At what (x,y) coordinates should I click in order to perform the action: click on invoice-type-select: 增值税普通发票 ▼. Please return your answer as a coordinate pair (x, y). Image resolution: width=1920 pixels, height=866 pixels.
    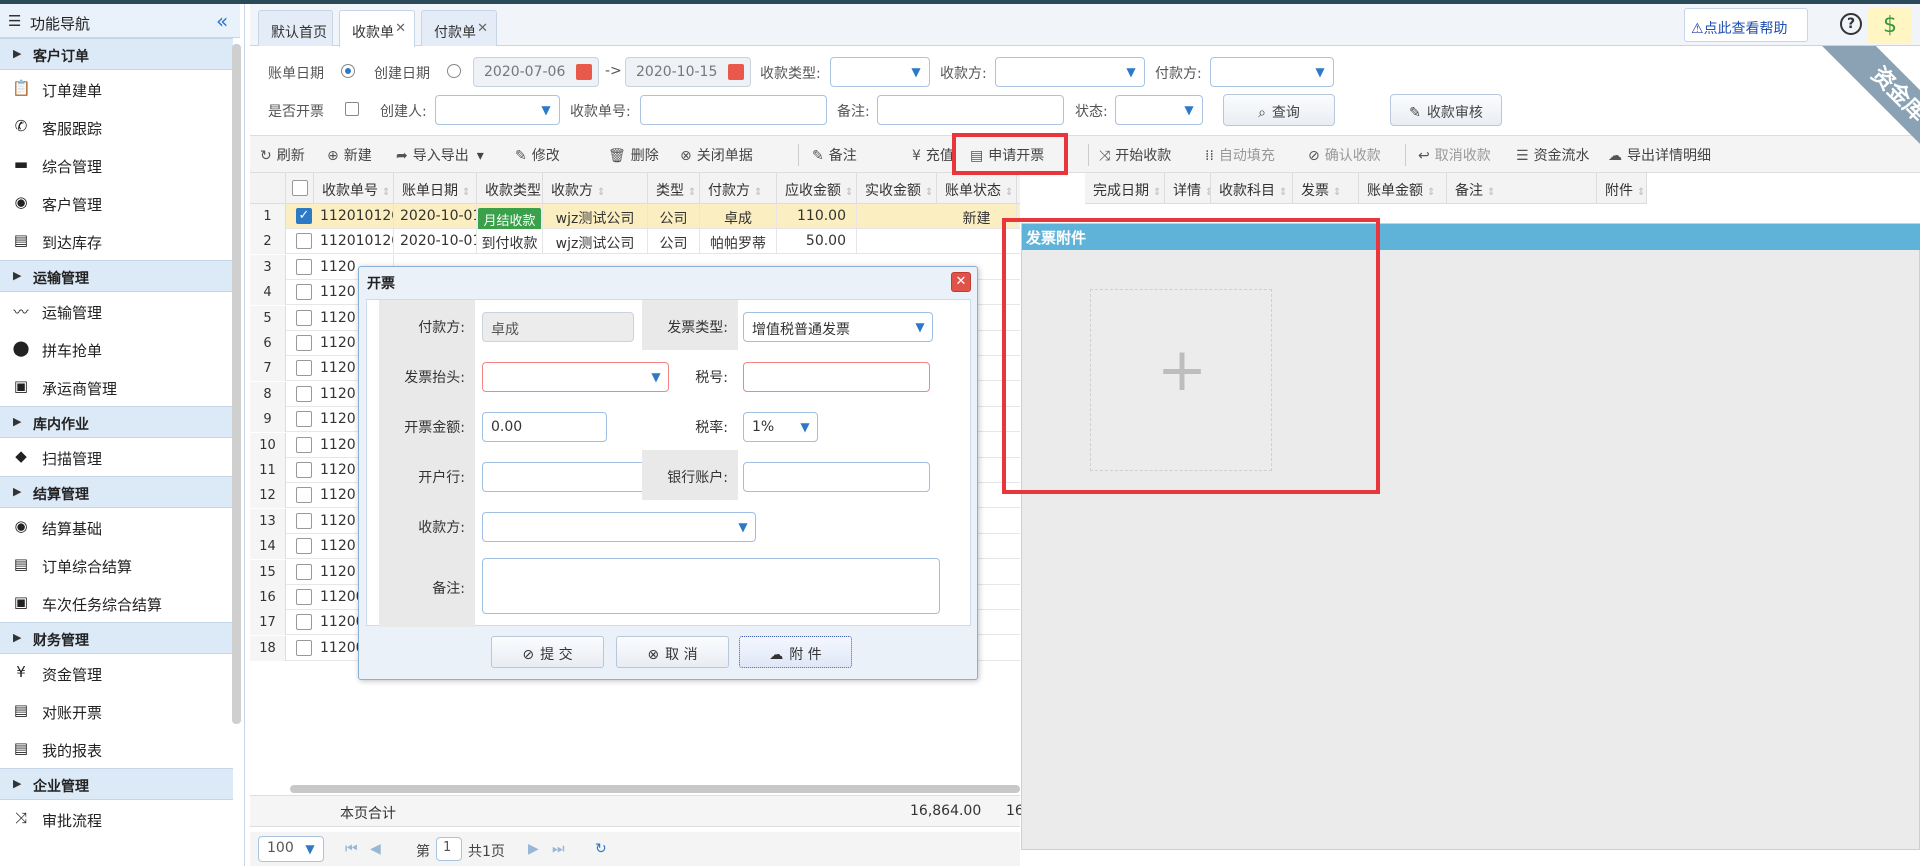
    Looking at the image, I should click on (838, 327).